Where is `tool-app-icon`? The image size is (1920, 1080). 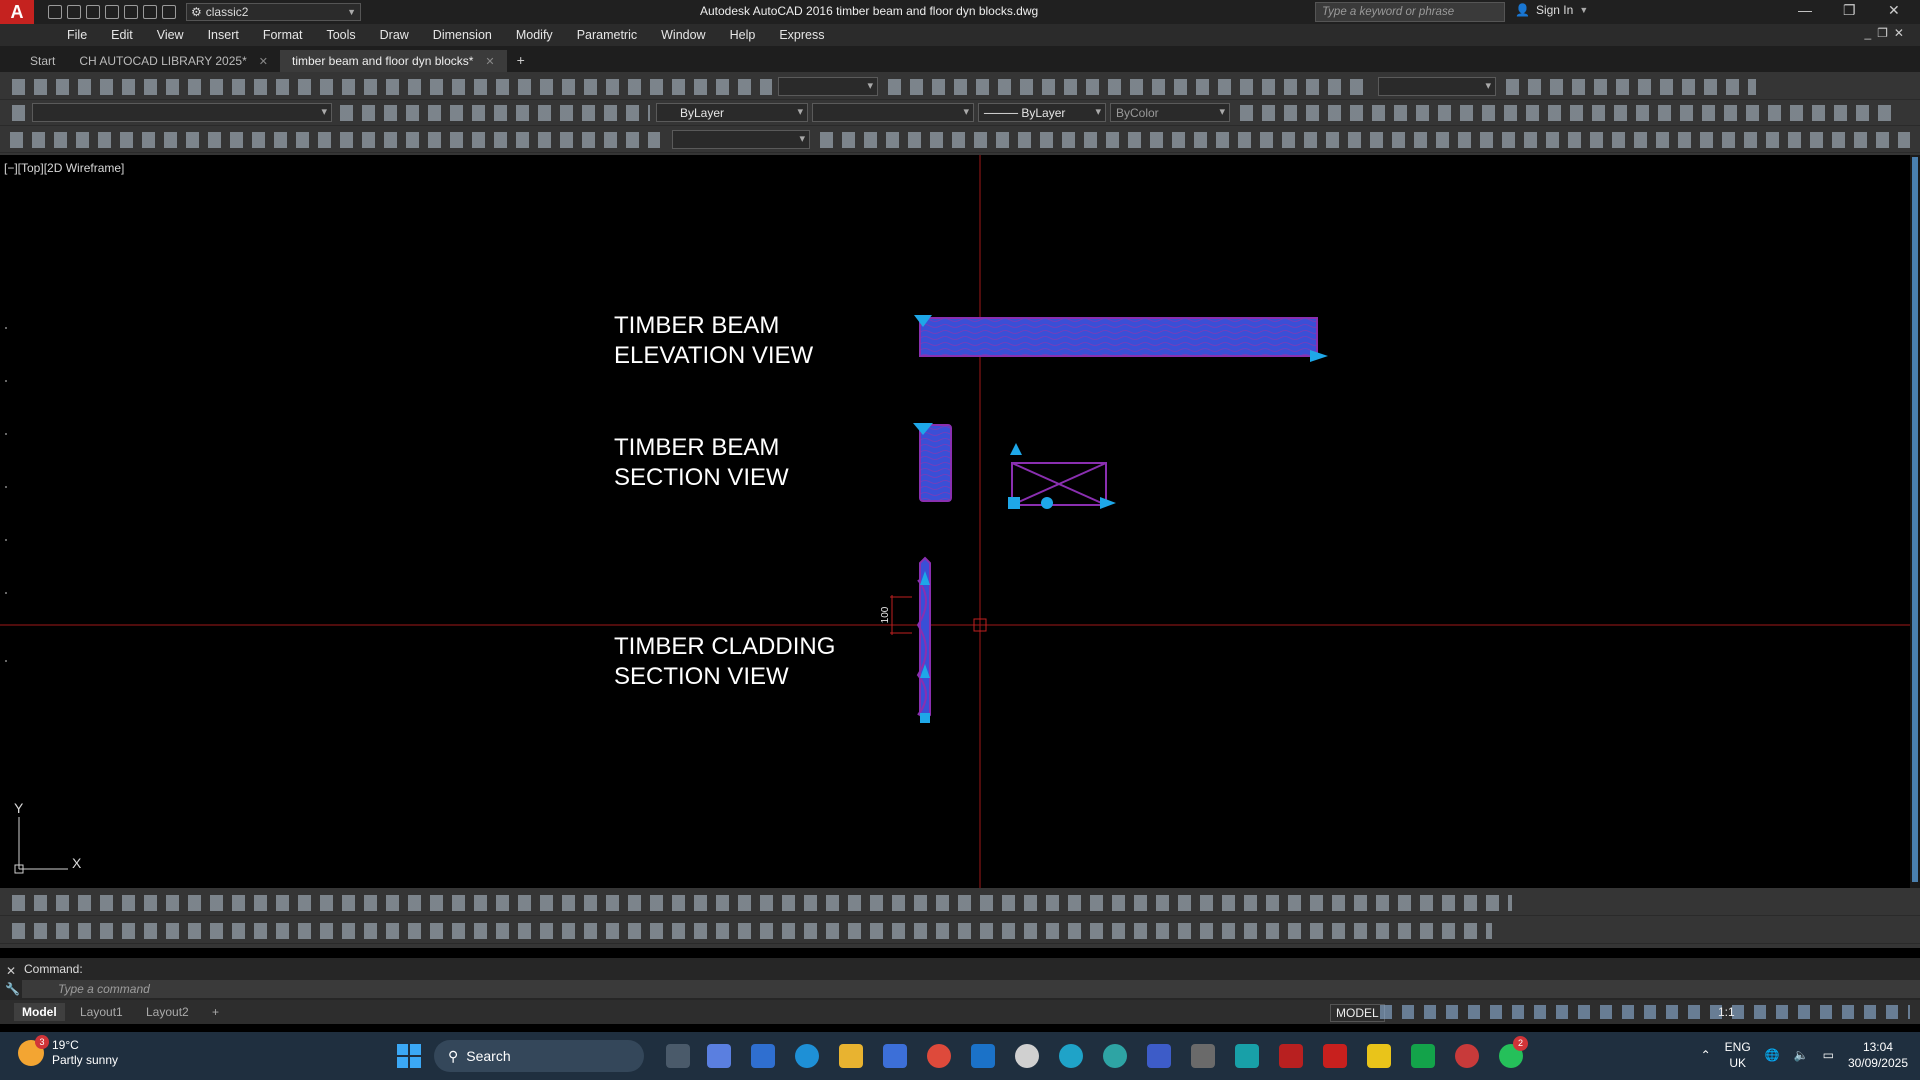
tool-app-icon is located at coordinates (1203, 1056).